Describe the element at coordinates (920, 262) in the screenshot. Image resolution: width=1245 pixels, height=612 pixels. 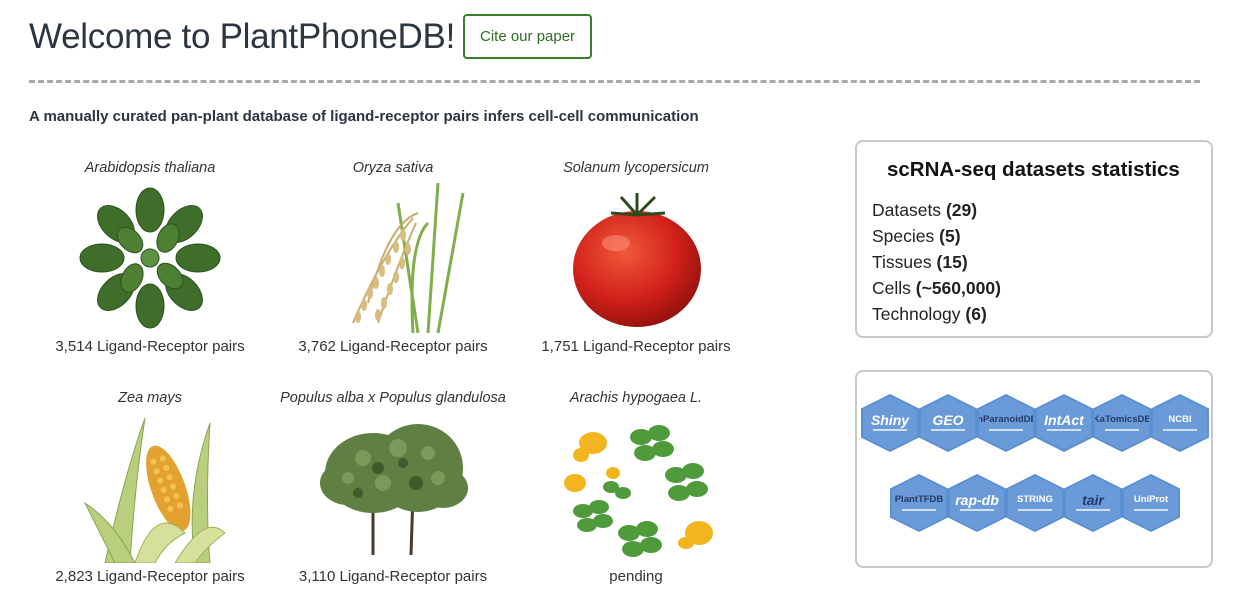
I see `stat-tissues: Tissues (15)` at that location.